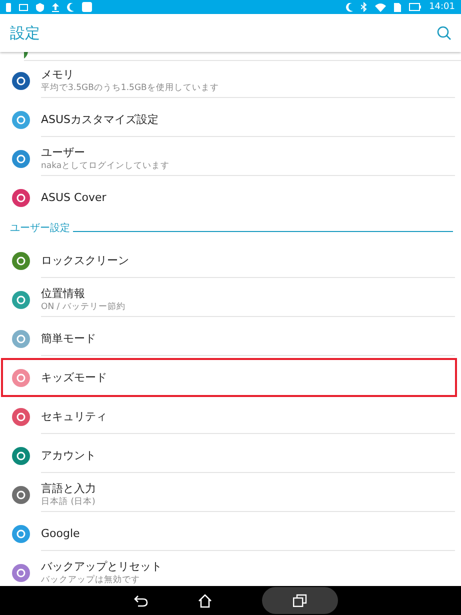 Image resolution: width=461 pixels, height=615 pixels. I want to click on settings-item: 簡単モード, so click(229, 338).